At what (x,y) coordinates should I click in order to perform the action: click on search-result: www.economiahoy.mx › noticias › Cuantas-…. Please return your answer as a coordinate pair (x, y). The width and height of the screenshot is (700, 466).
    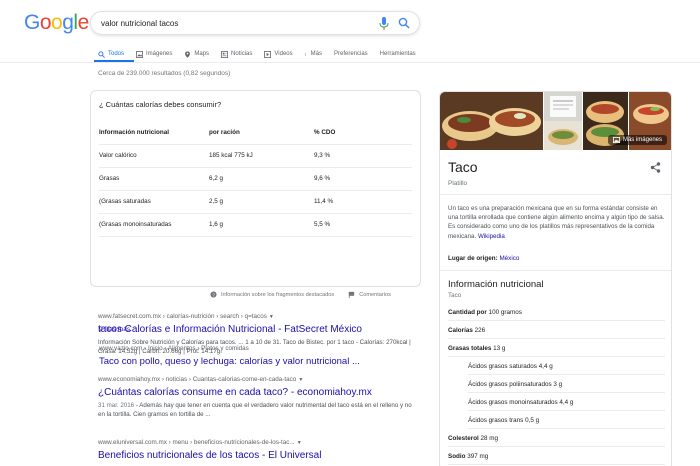
    Looking at the image, I should click on (258, 397).